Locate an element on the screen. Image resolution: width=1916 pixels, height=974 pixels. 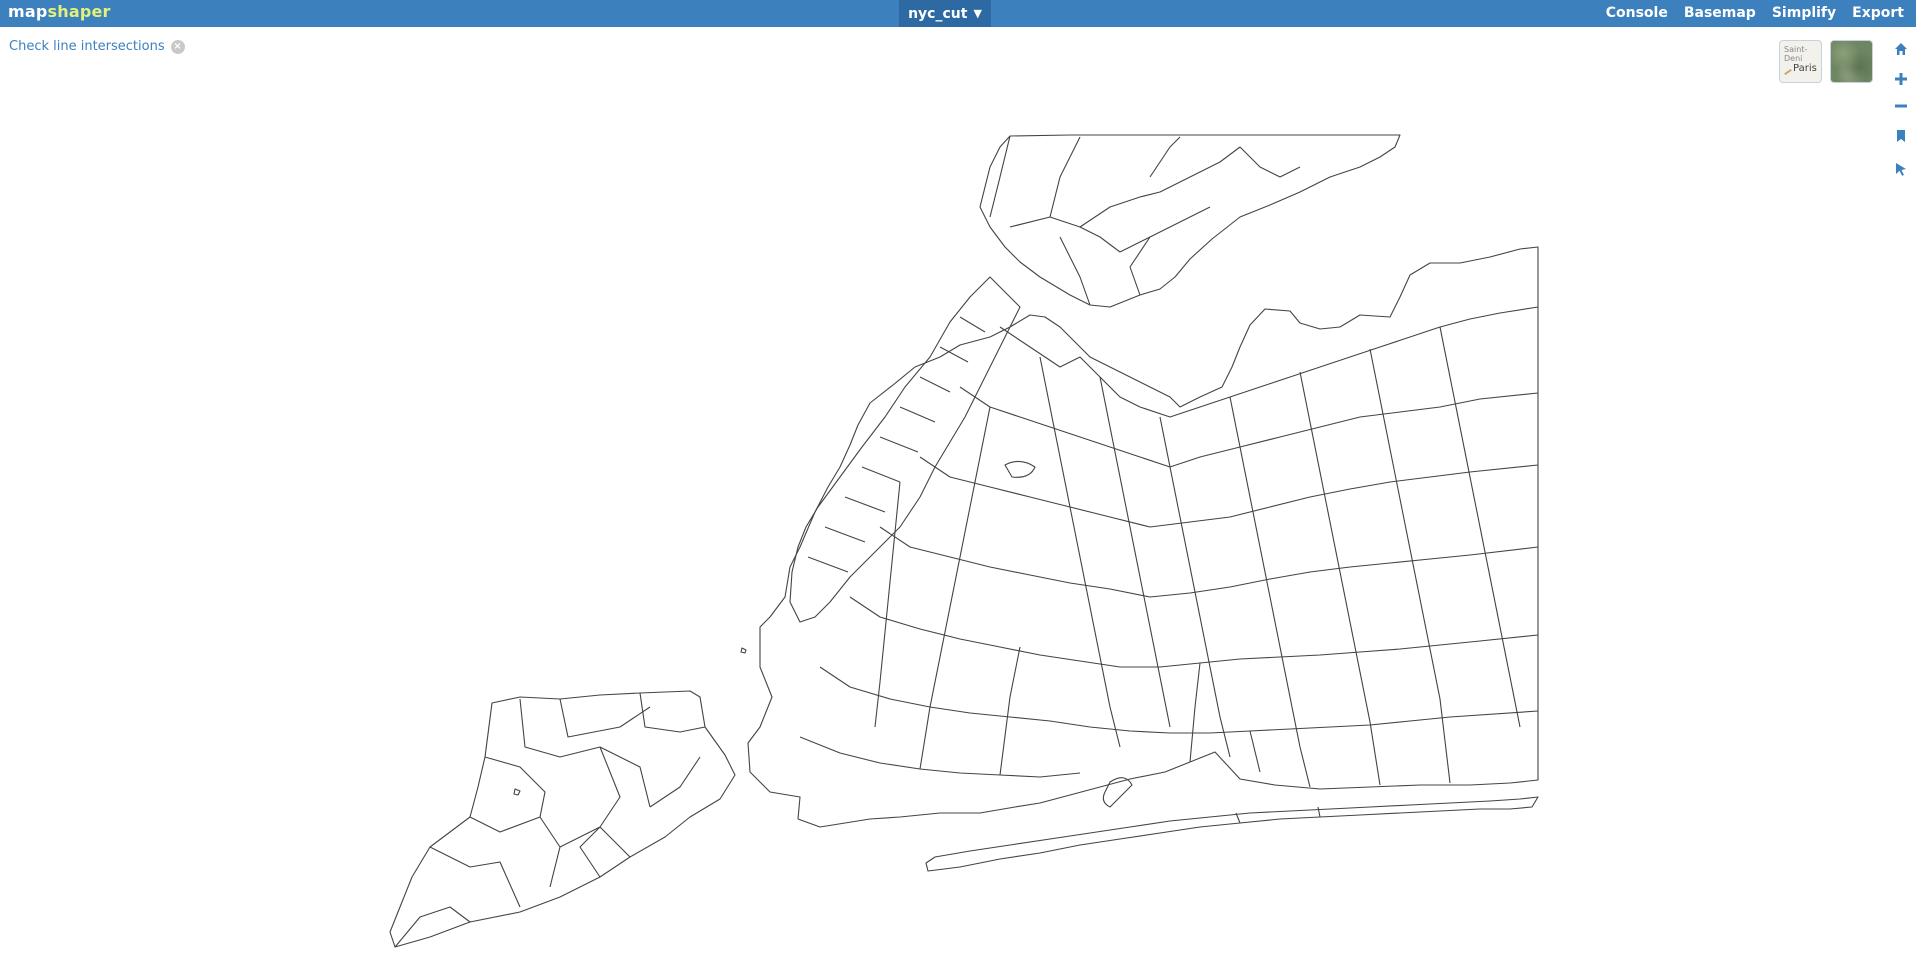
staten-island-outline is located at coordinates (562, 819).